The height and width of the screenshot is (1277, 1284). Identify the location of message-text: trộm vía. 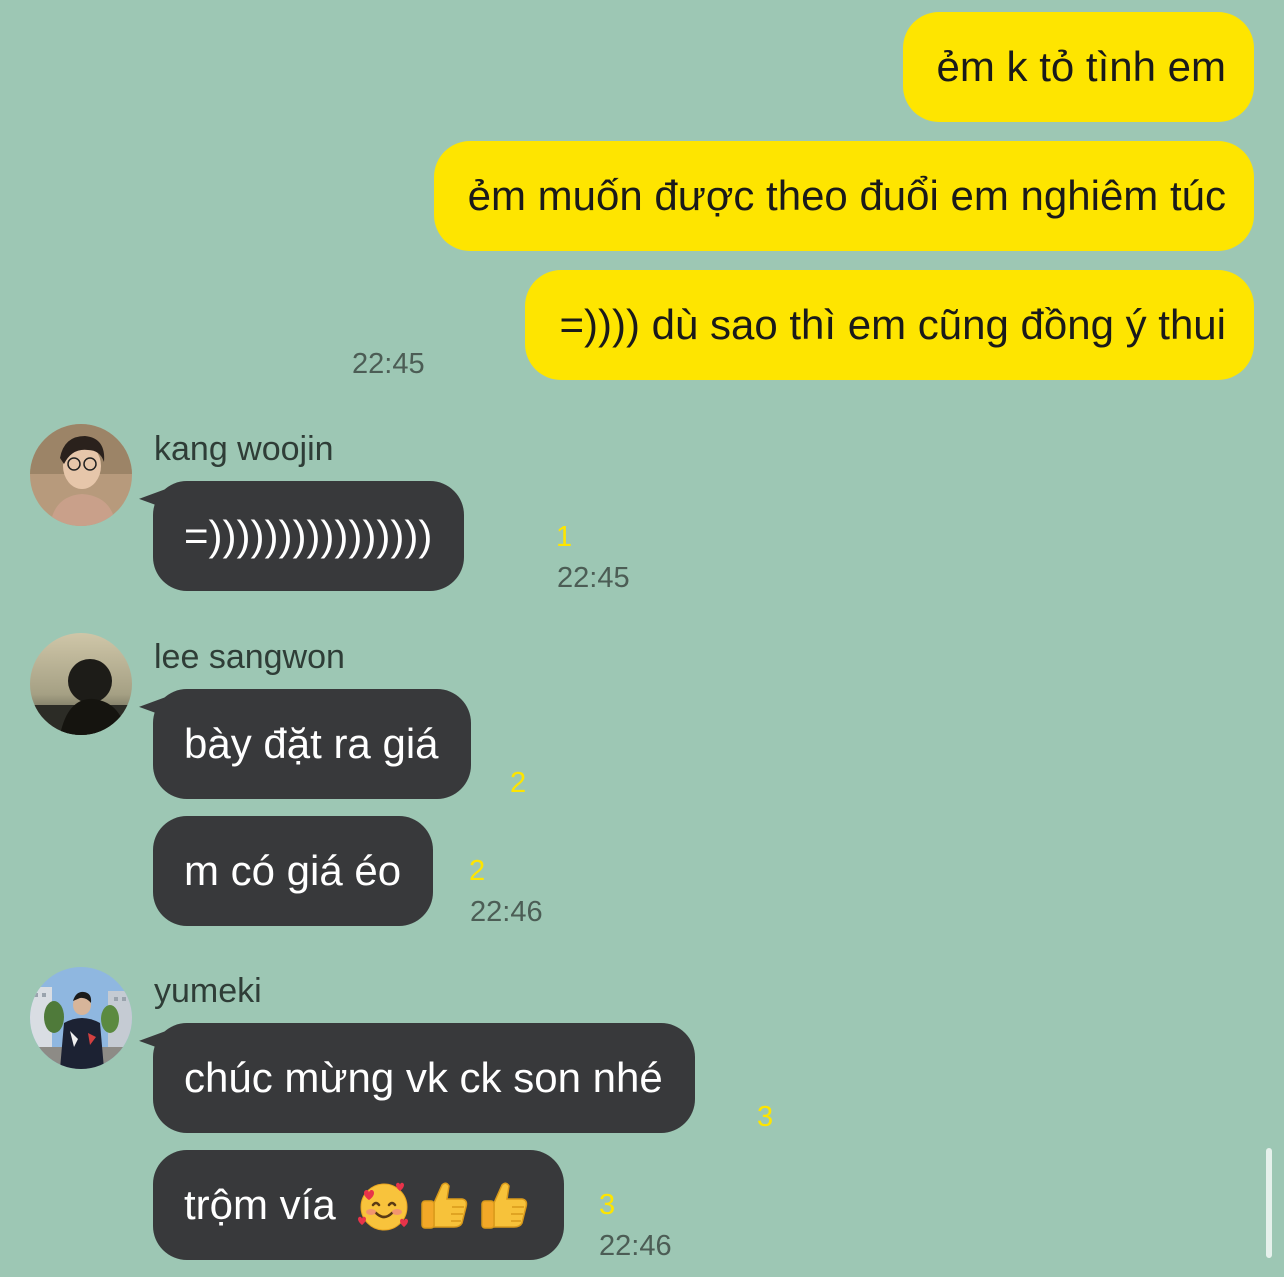
(260, 1204).